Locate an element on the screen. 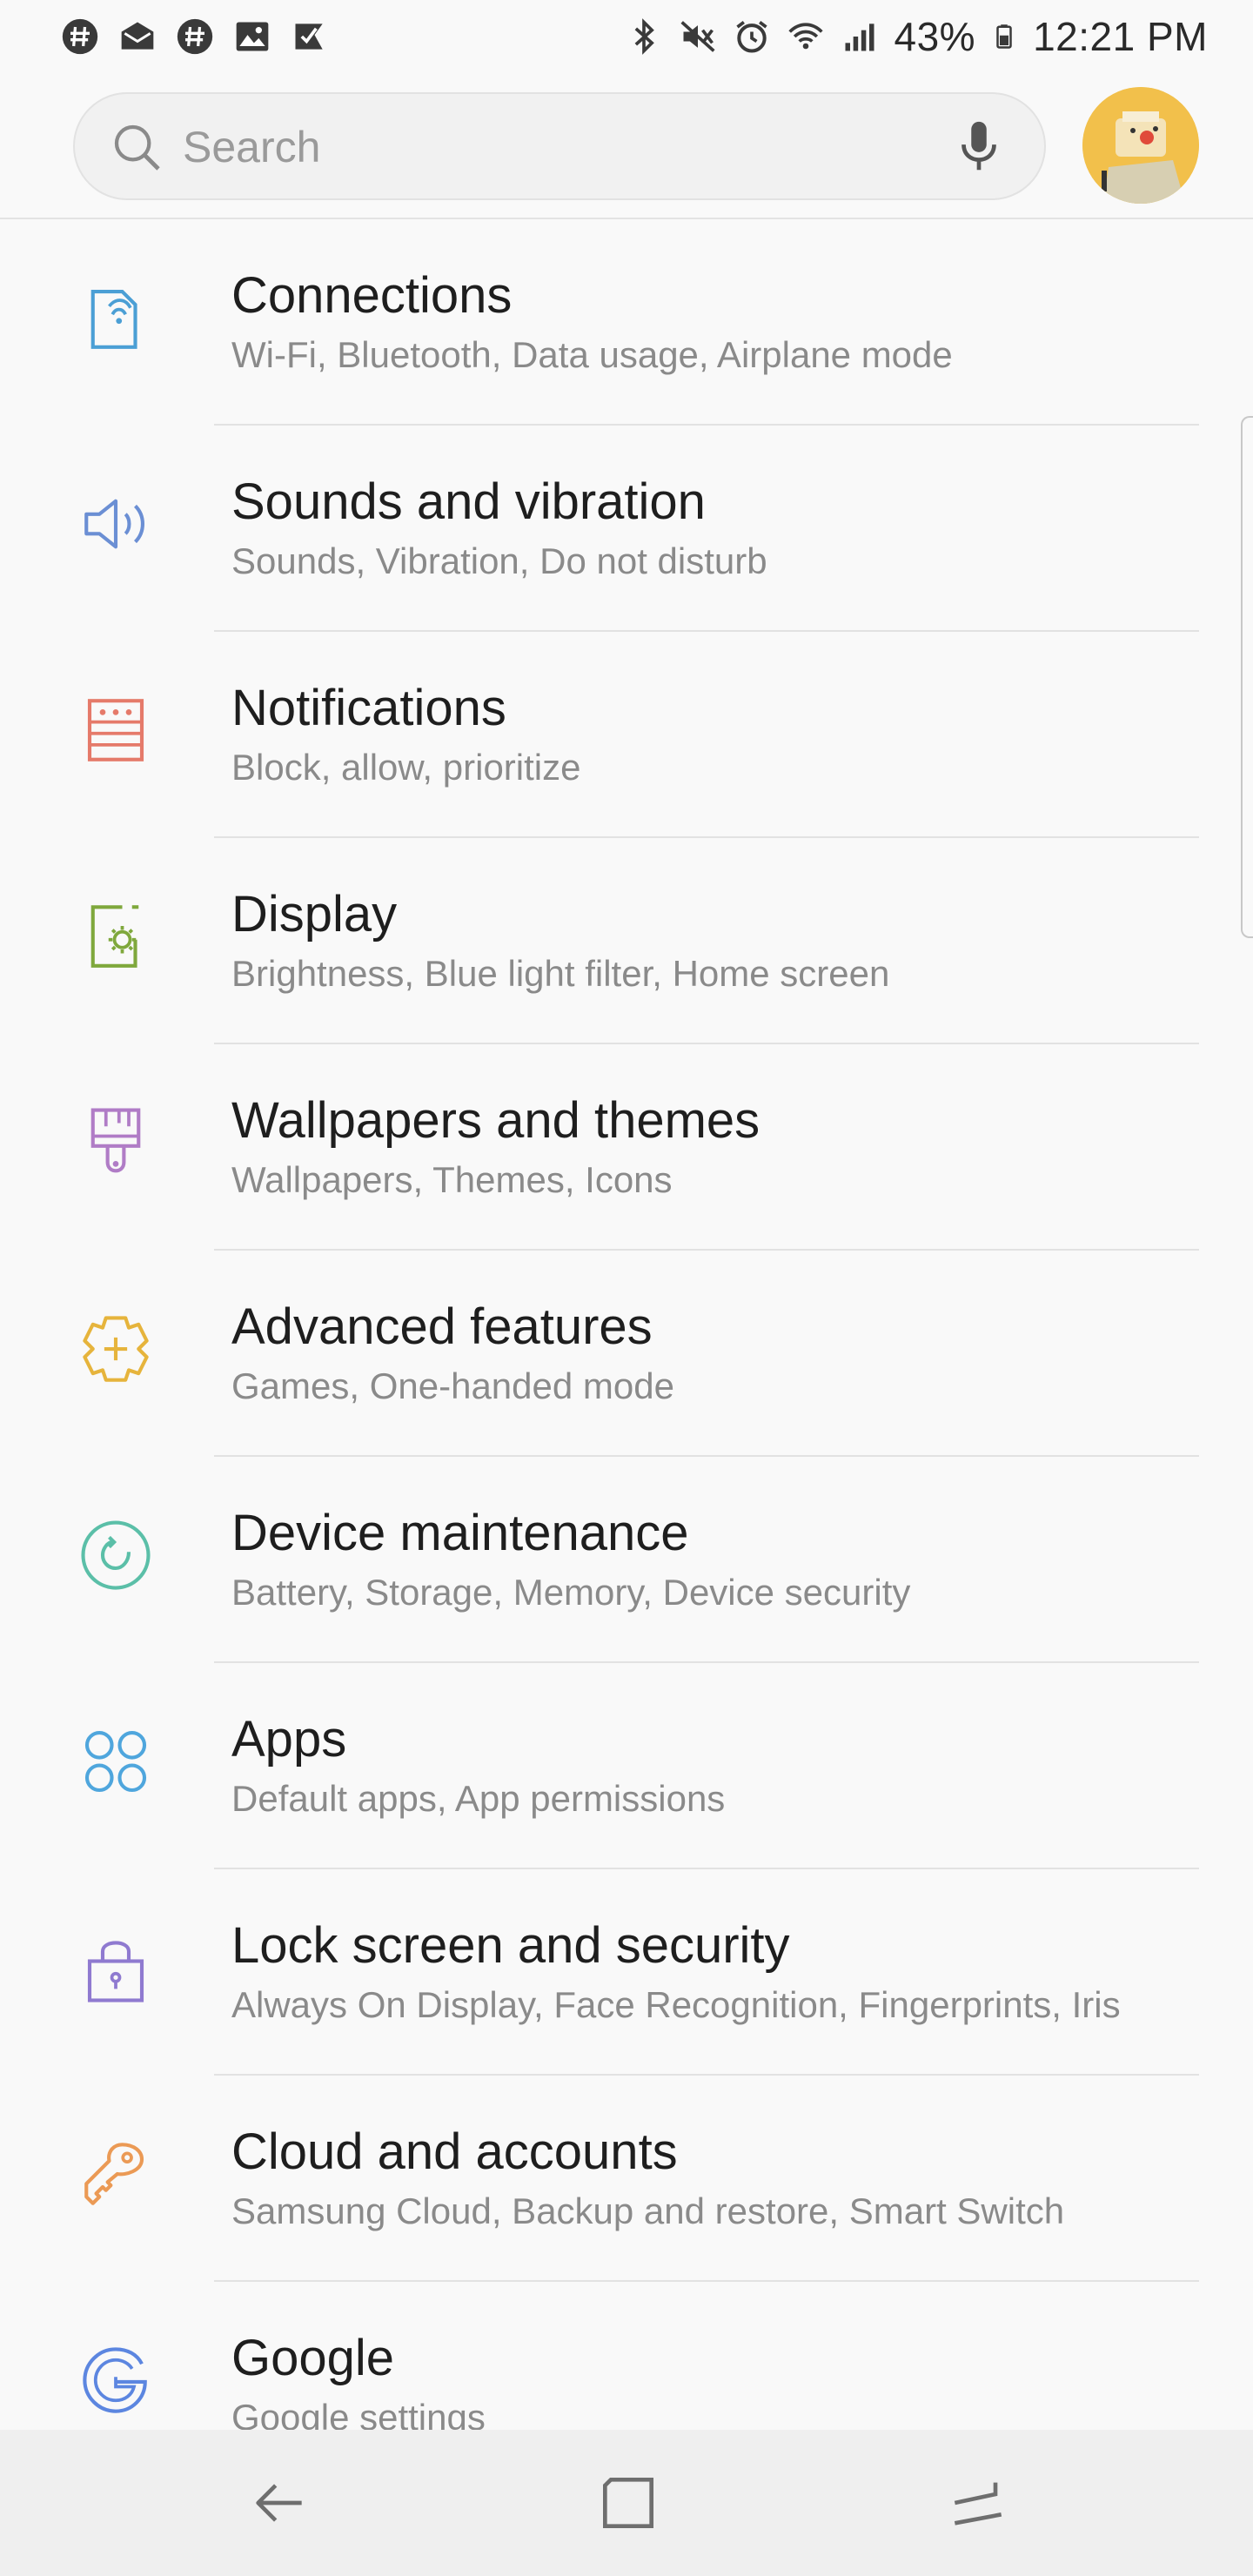 The width and height of the screenshot is (1253, 2576). settings-item-notifications: Notifications Block, allow, prioritize is located at coordinates (626, 735).